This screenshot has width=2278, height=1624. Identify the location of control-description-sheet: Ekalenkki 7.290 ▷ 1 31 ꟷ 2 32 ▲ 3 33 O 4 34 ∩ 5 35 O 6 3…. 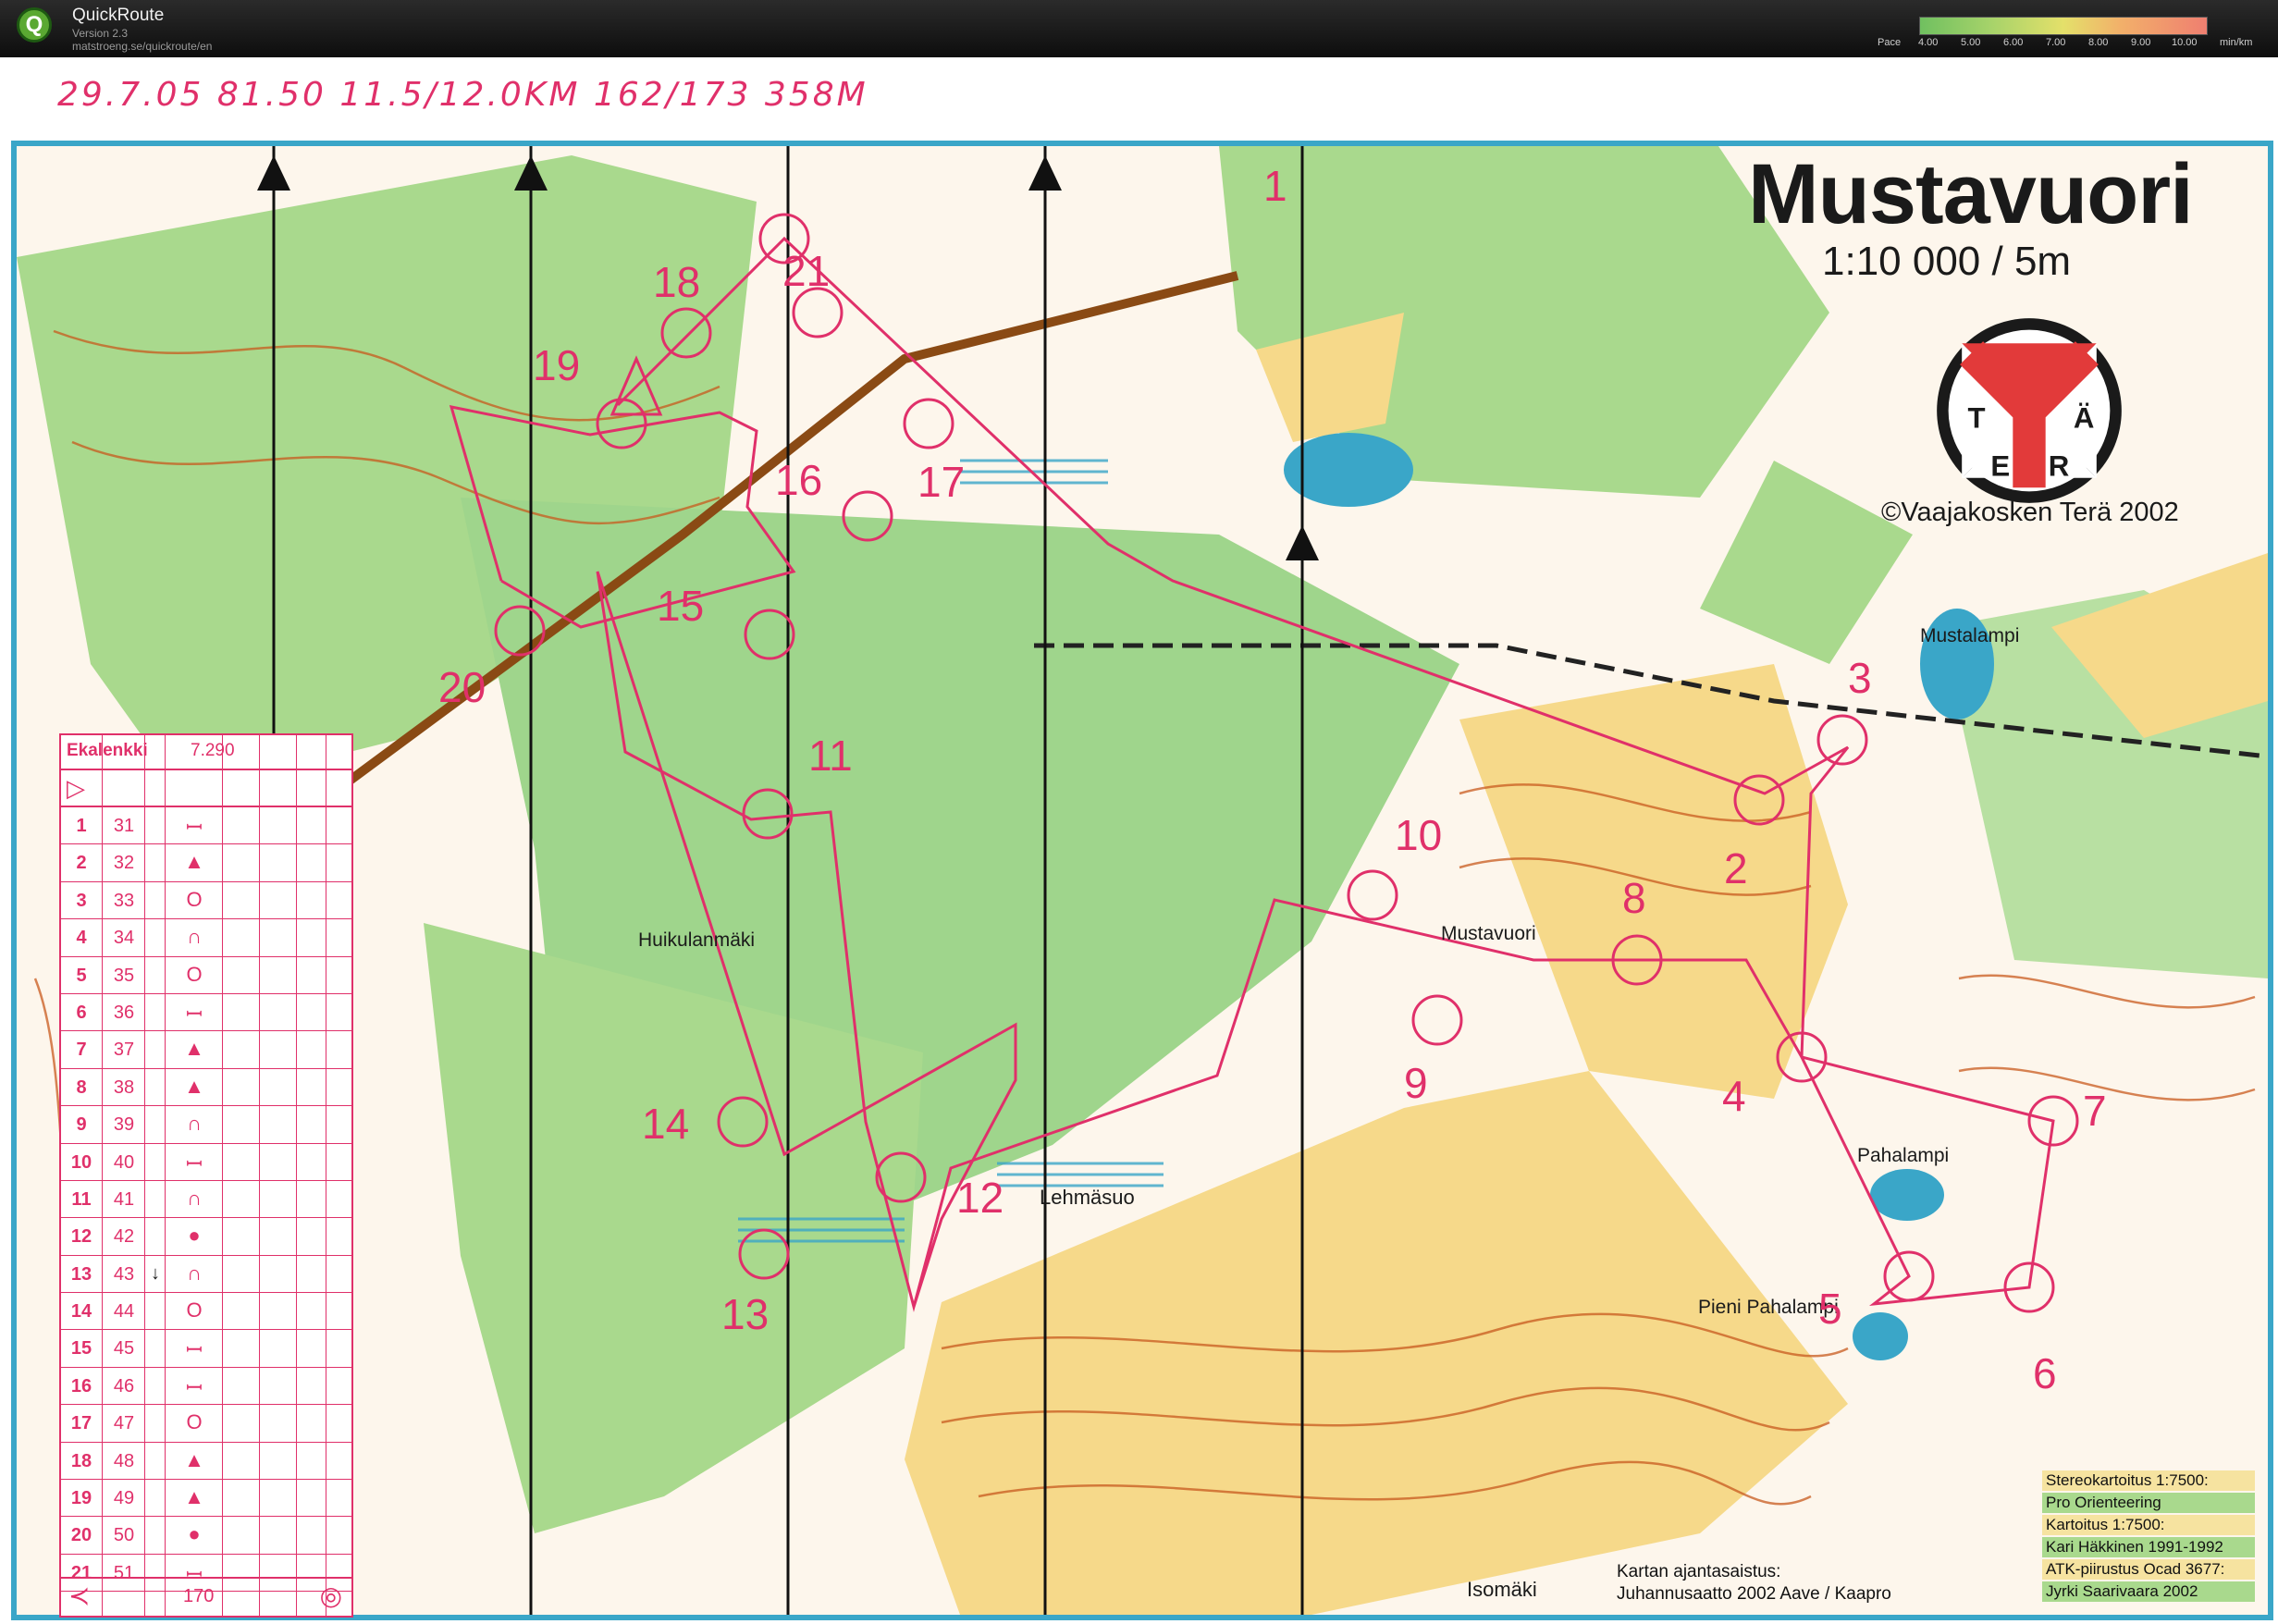
(206, 1175).